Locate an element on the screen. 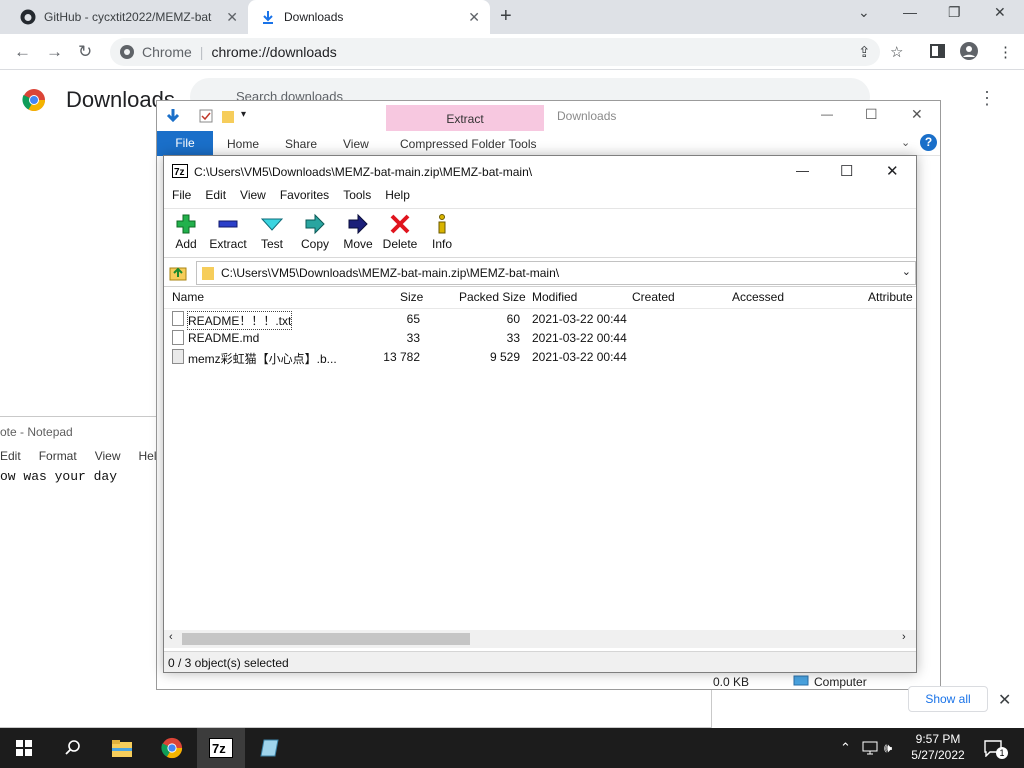 Image resolution: width=1024 pixels, height=768 pixels. delete-button: Delete is located at coordinates (400, 232).